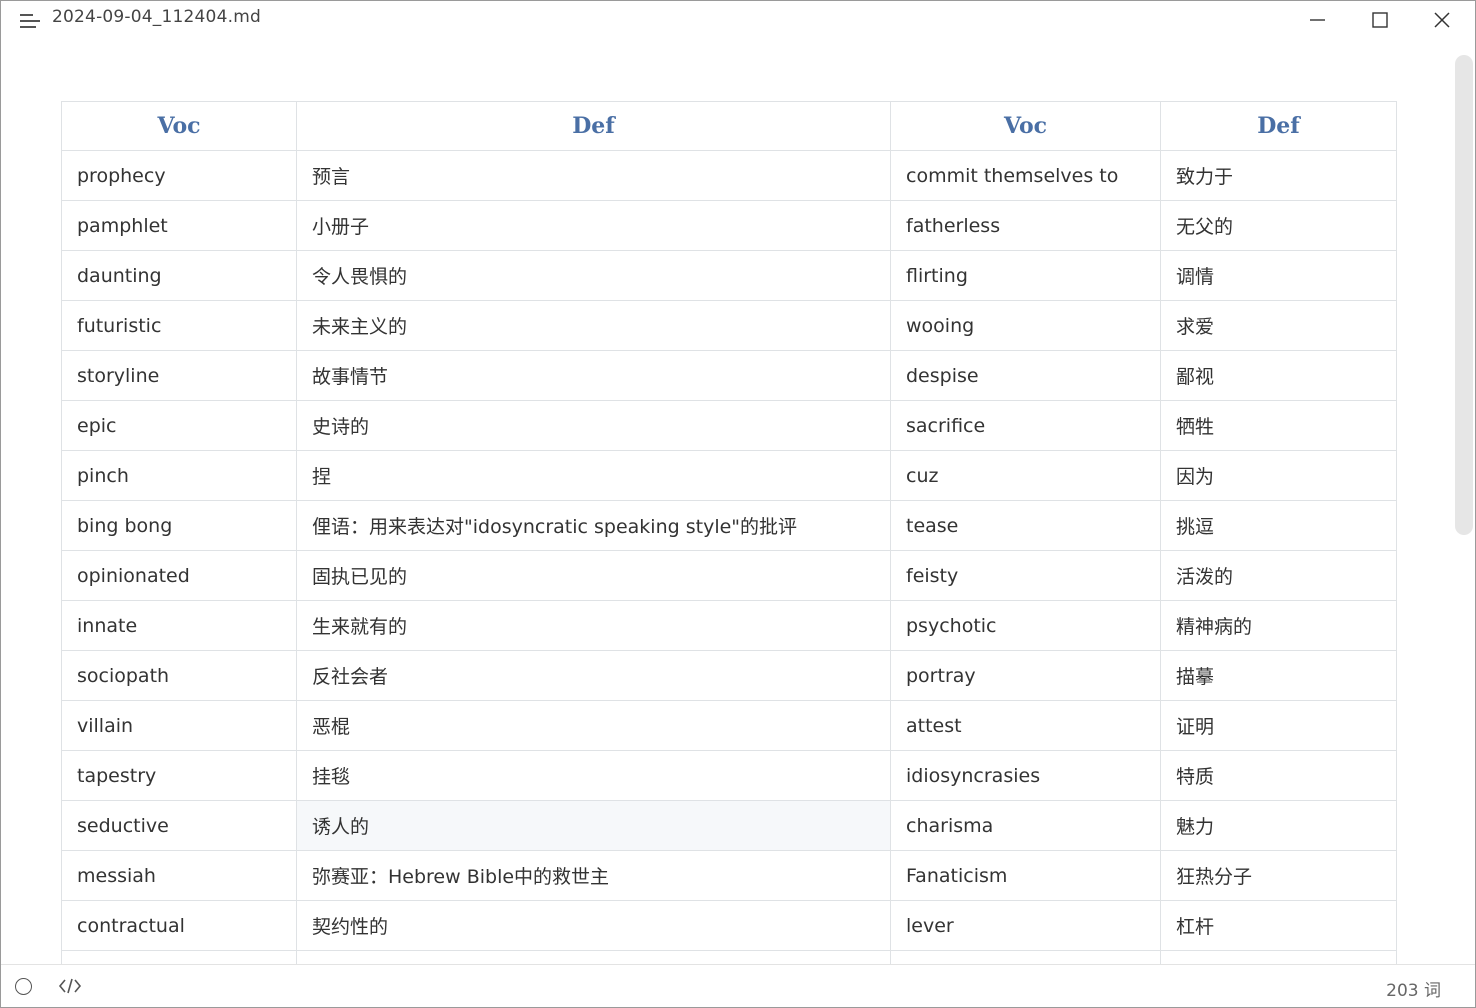 The height and width of the screenshot is (1008, 1476). Describe the element at coordinates (1278, 225) in the screenshot. I see `definition-cell: 无父的` at that location.